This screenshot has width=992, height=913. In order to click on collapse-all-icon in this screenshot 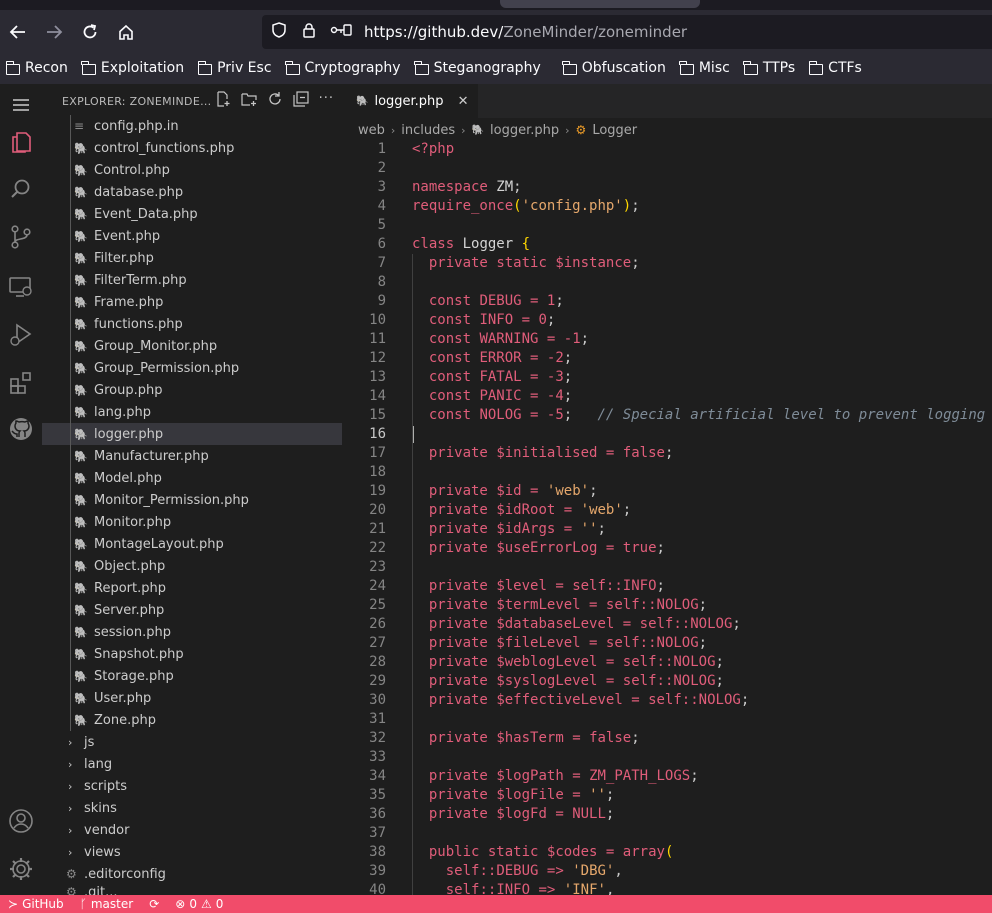, I will do `click(300, 101)`.